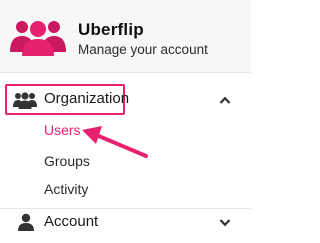 The image size is (320, 243). Describe the element at coordinates (87, 98) in the screenshot. I see `nav-section-label: Organization` at that location.